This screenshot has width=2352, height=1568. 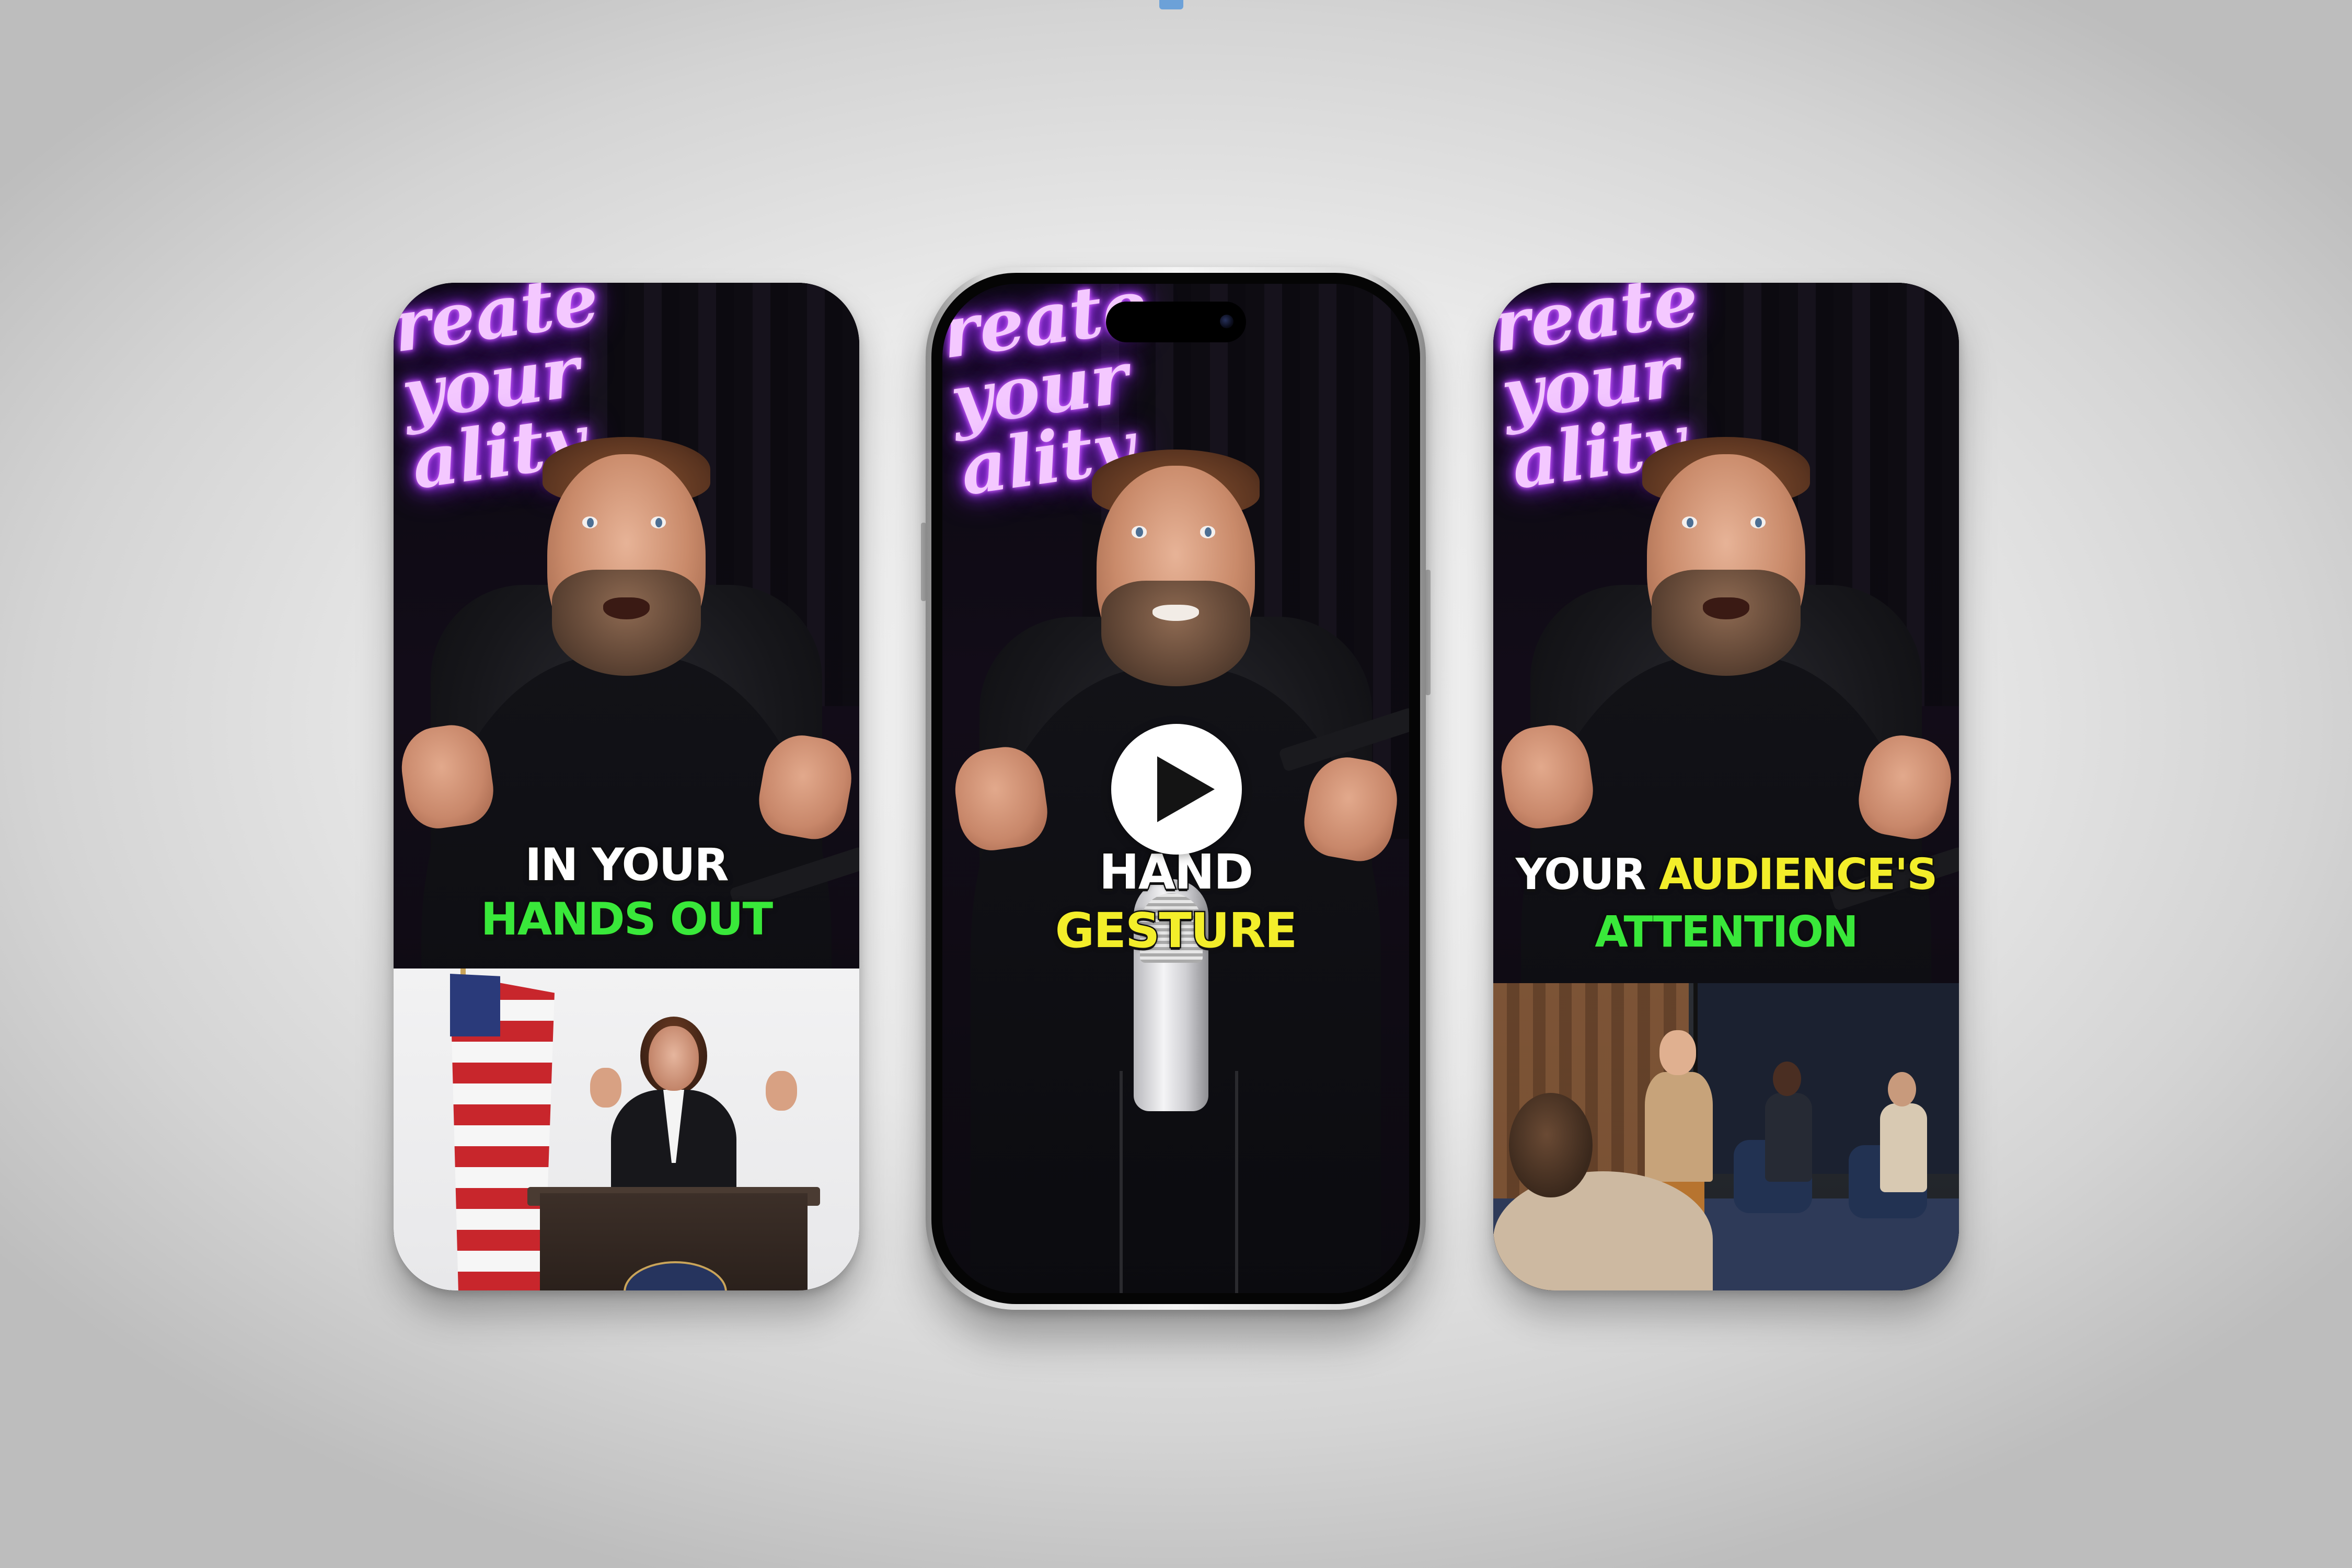 I want to click on power-button, so click(x=1428, y=632).